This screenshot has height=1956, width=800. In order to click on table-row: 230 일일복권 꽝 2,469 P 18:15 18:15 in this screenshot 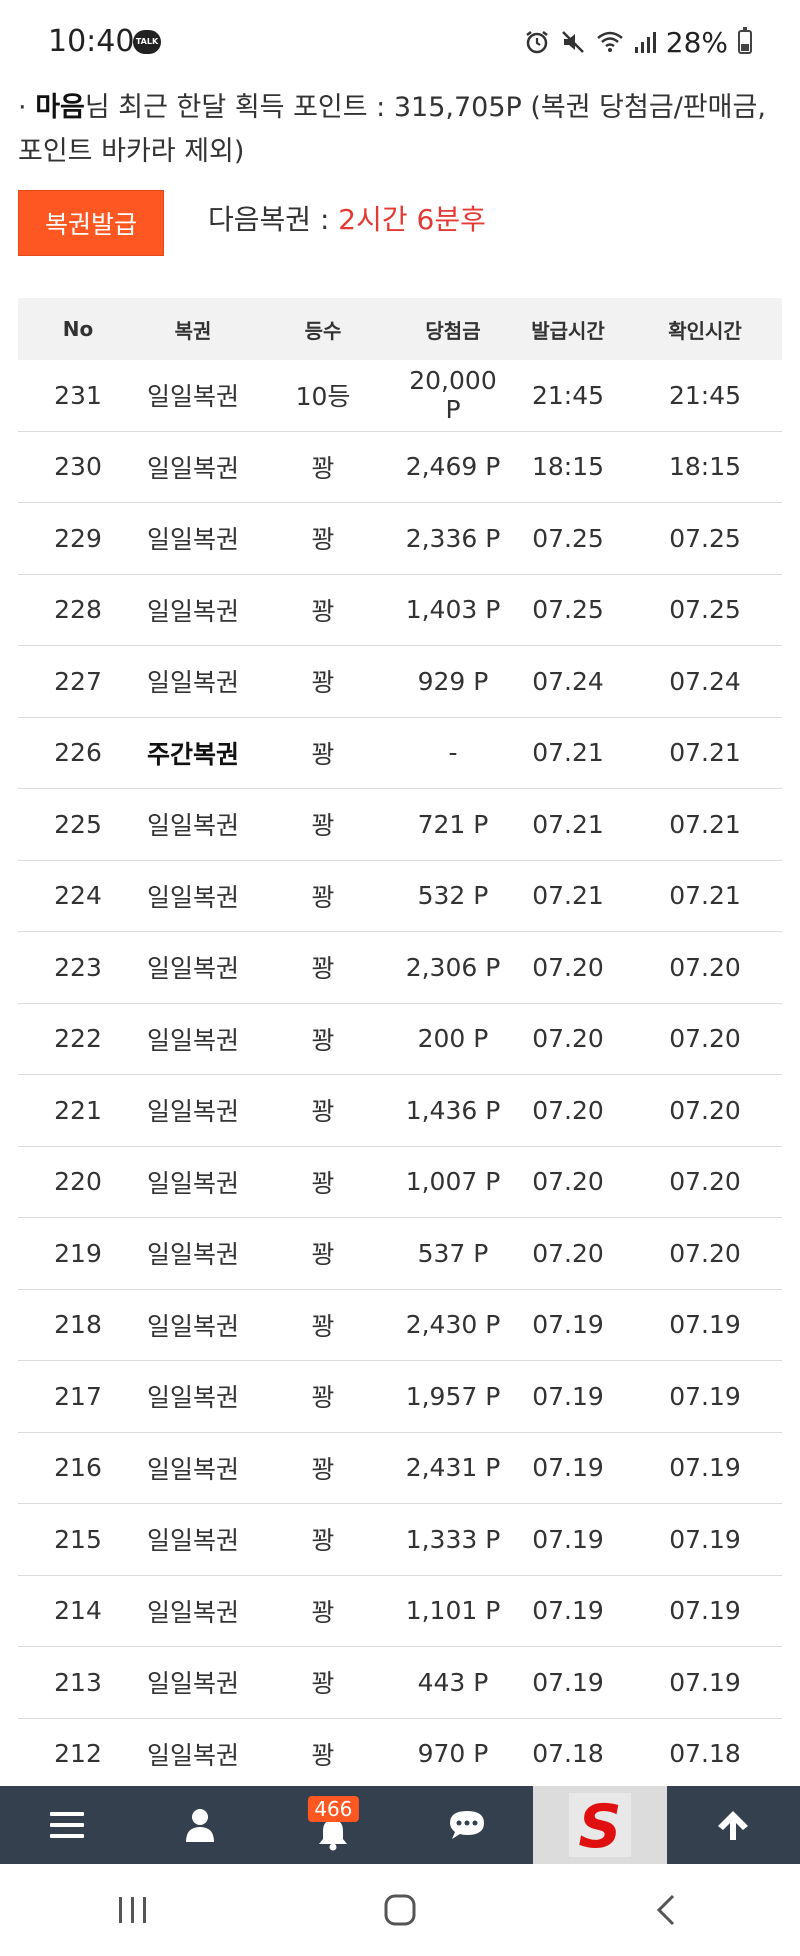, I will do `click(400, 467)`.